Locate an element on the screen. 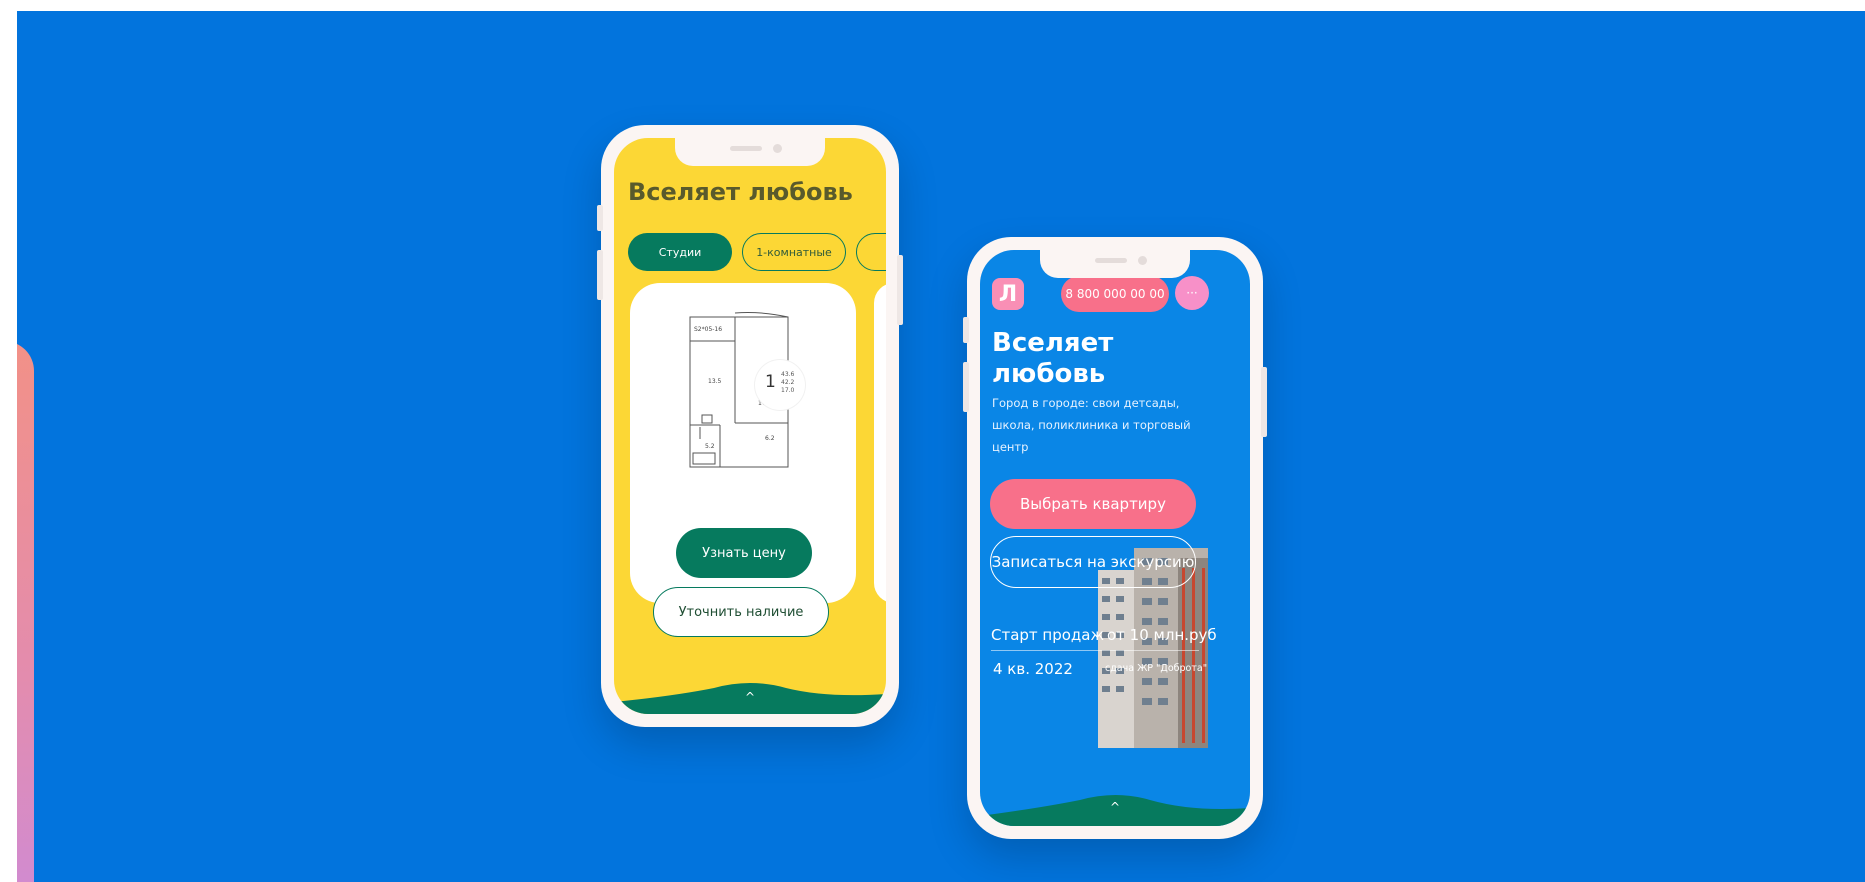 Image resolution: width=1865 pixels, height=882 pixels. check-availability-button: Уточнить наличие is located at coordinates (741, 612).